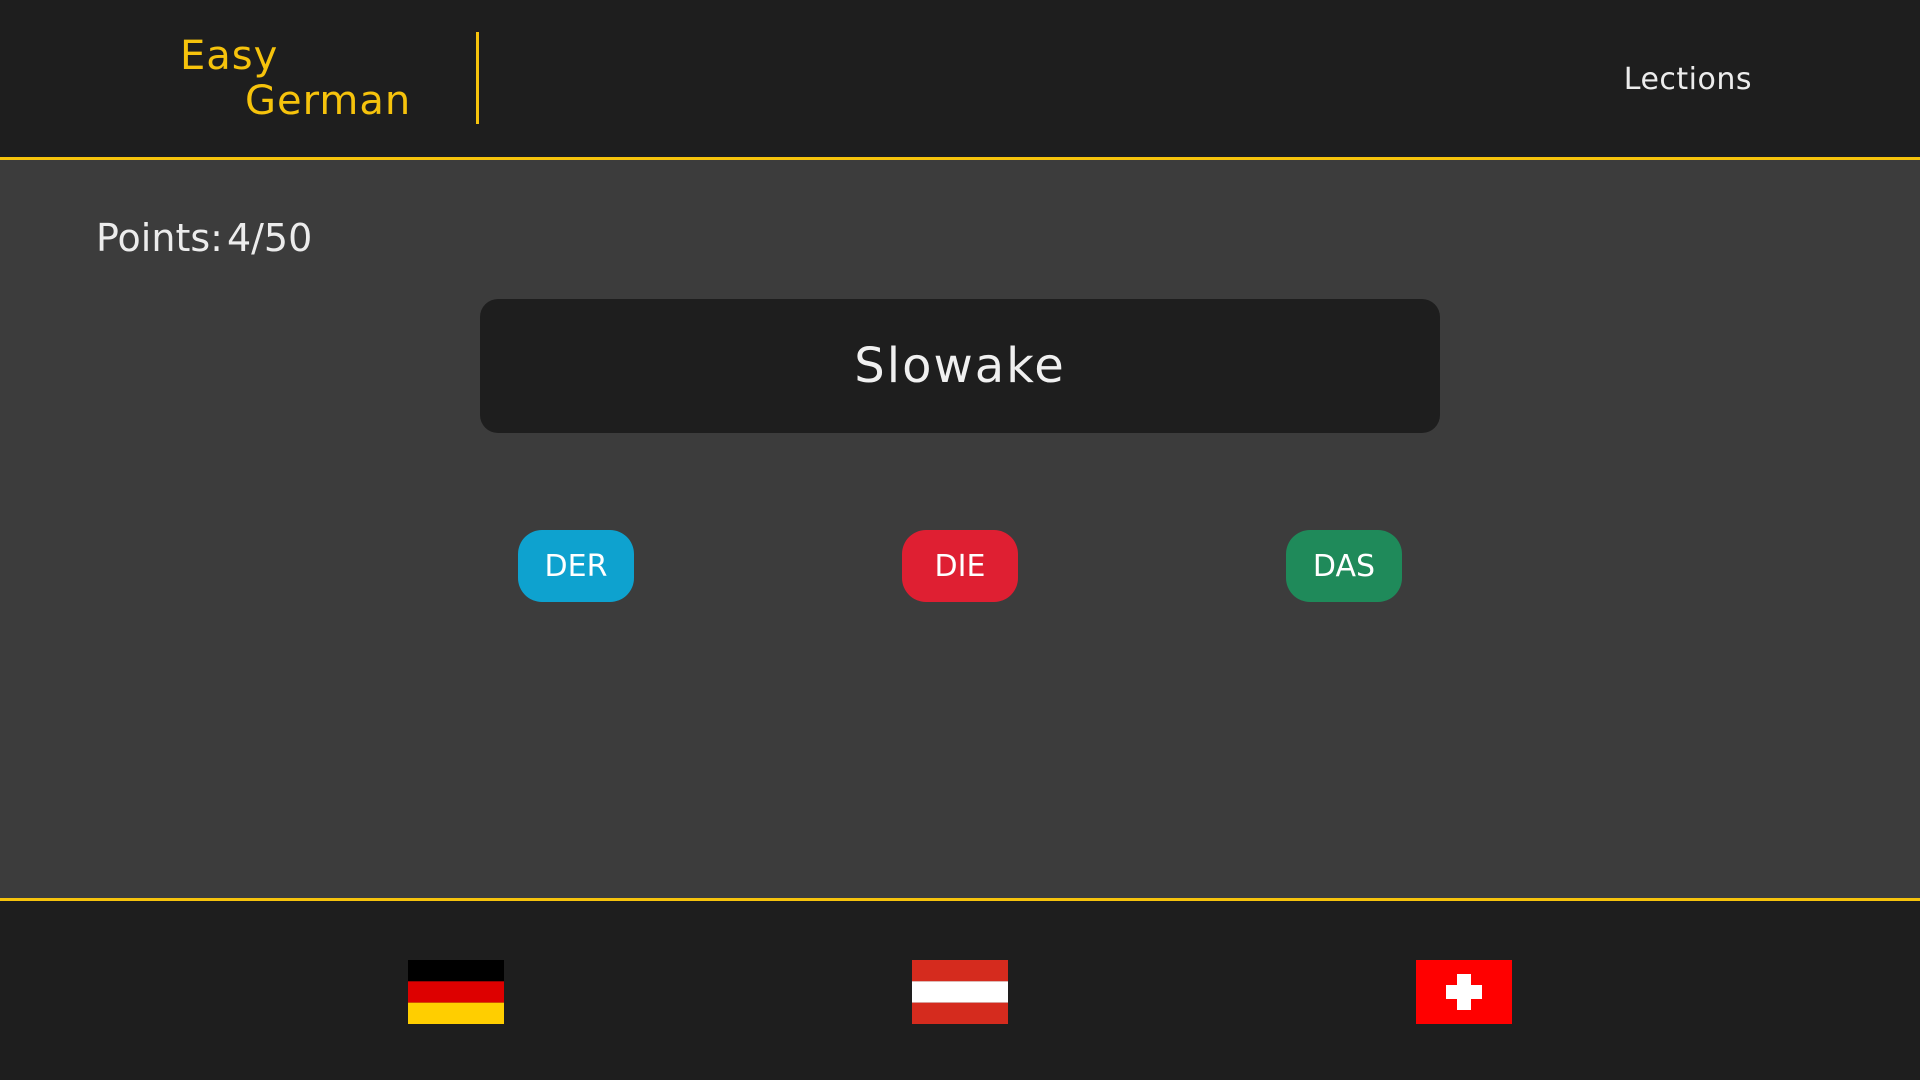 The width and height of the screenshot is (1920, 1080). I want to click on points-label: Points:, so click(159, 238).